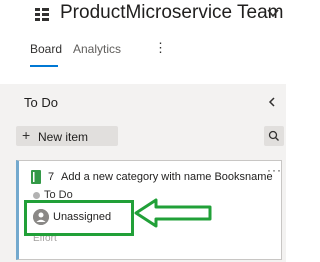 Image resolution: width=320 pixels, height=262 pixels. What do you see at coordinates (63, 137) in the screenshot?
I see `new-item-label: New item` at bounding box center [63, 137].